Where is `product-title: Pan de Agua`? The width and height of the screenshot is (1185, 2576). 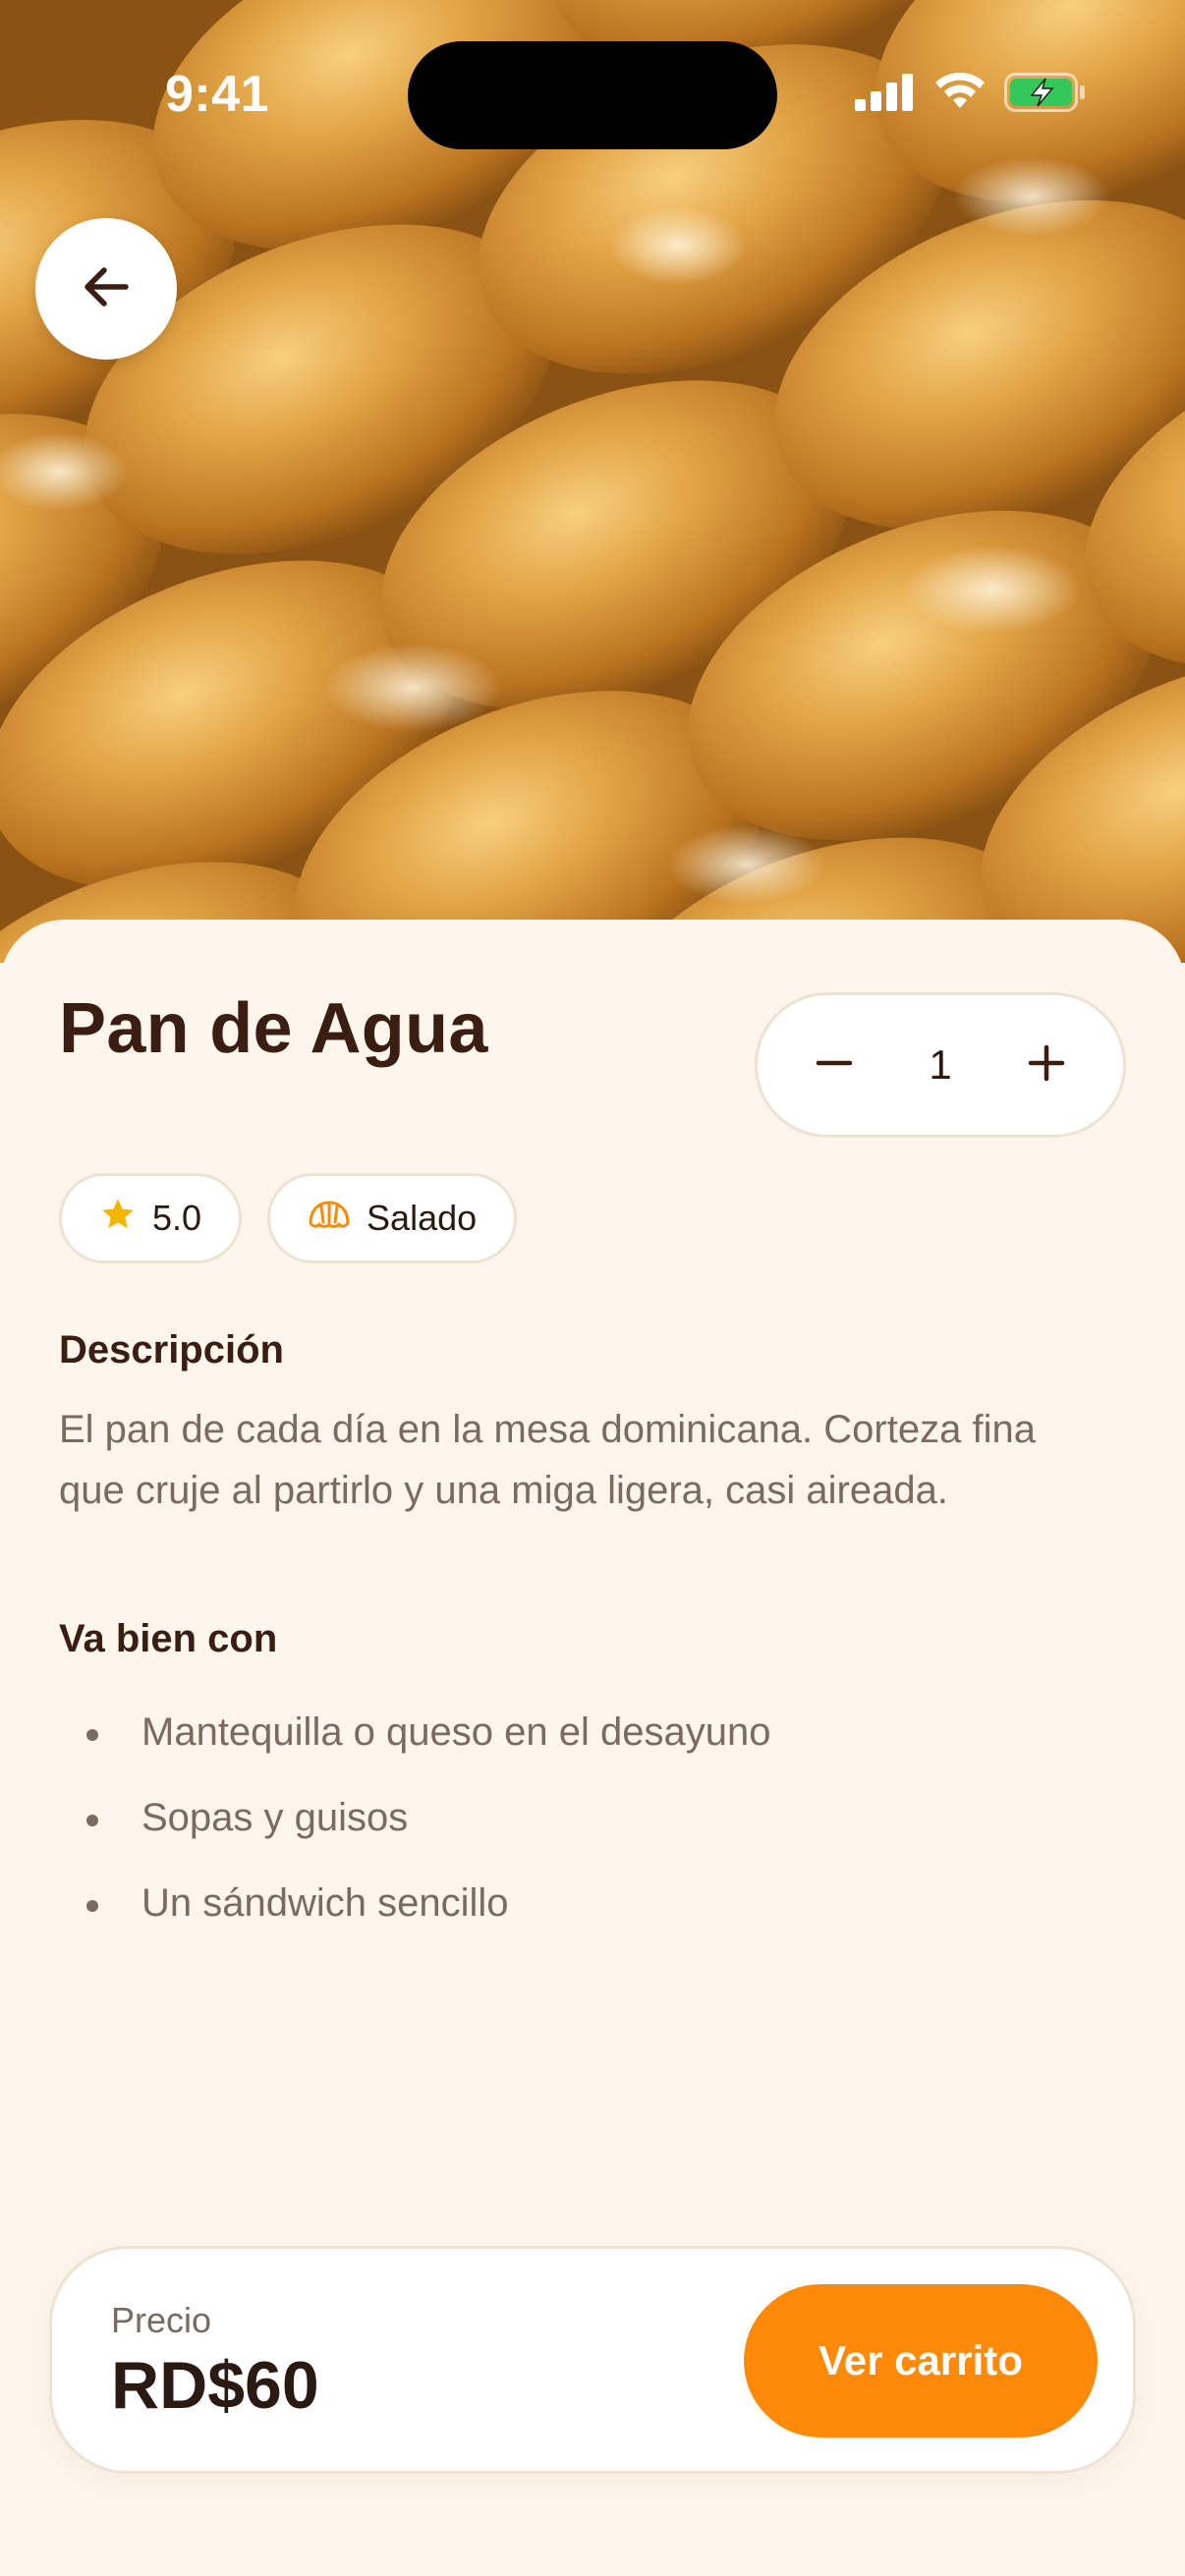 product-title: Pan de Agua is located at coordinates (274, 1028).